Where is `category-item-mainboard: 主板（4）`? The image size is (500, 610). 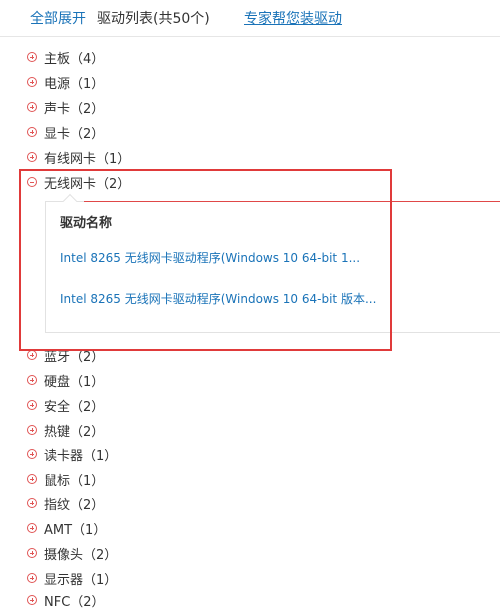 category-item-mainboard: 主板（4） is located at coordinates (65, 57).